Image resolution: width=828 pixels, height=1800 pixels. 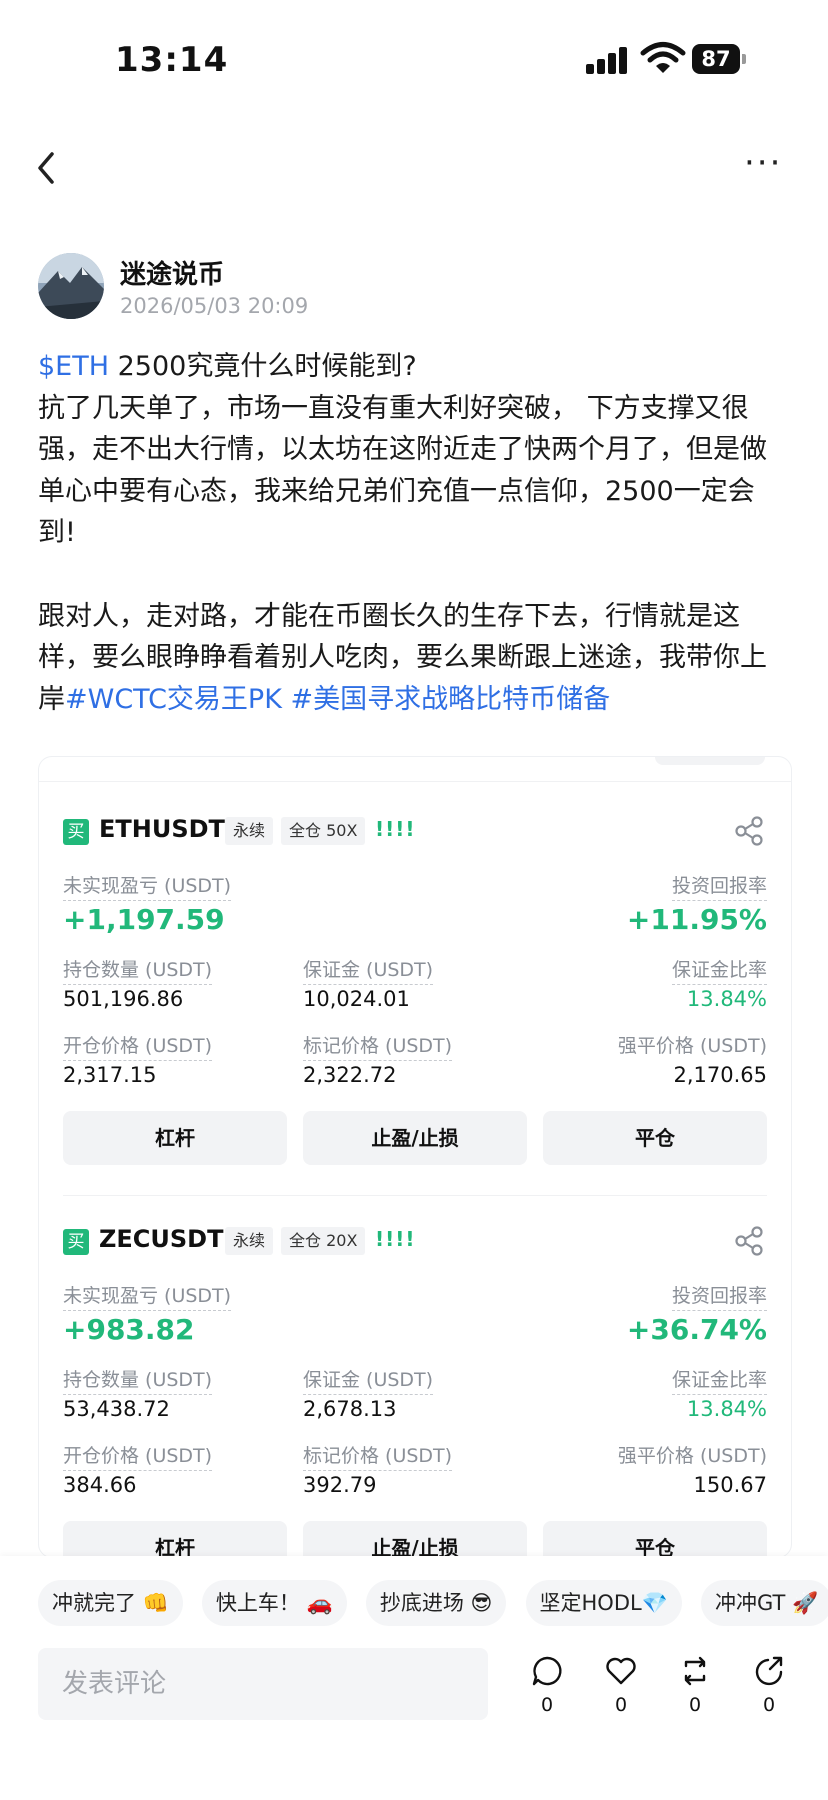 I want to click on mark-price-value: 2,322.72, so click(x=350, y=1075).